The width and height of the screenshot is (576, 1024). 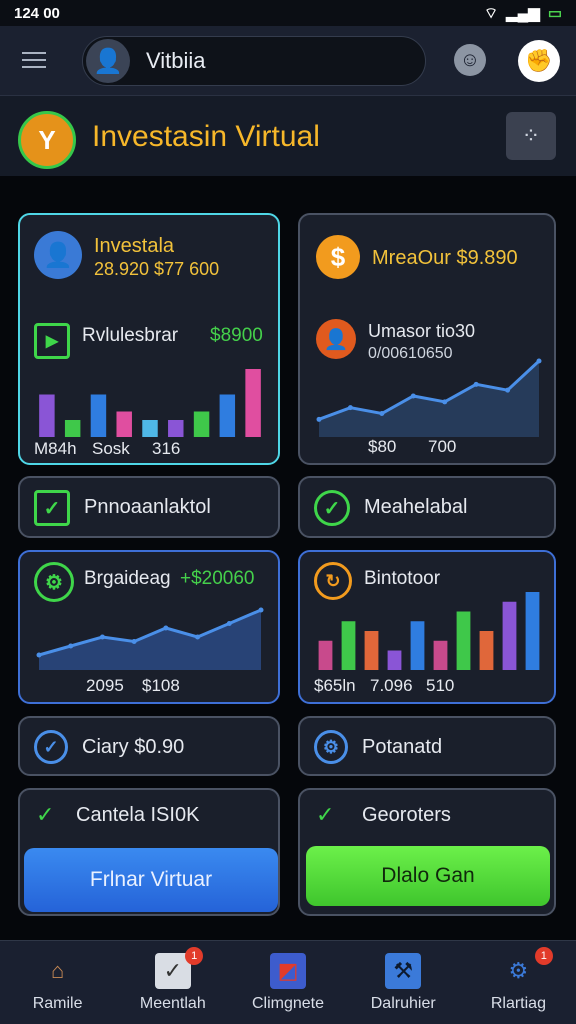 What do you see at coordinates (105, 685) in the screenshot?
I see `axis-label: 2095` at bounding box center [105, 685].